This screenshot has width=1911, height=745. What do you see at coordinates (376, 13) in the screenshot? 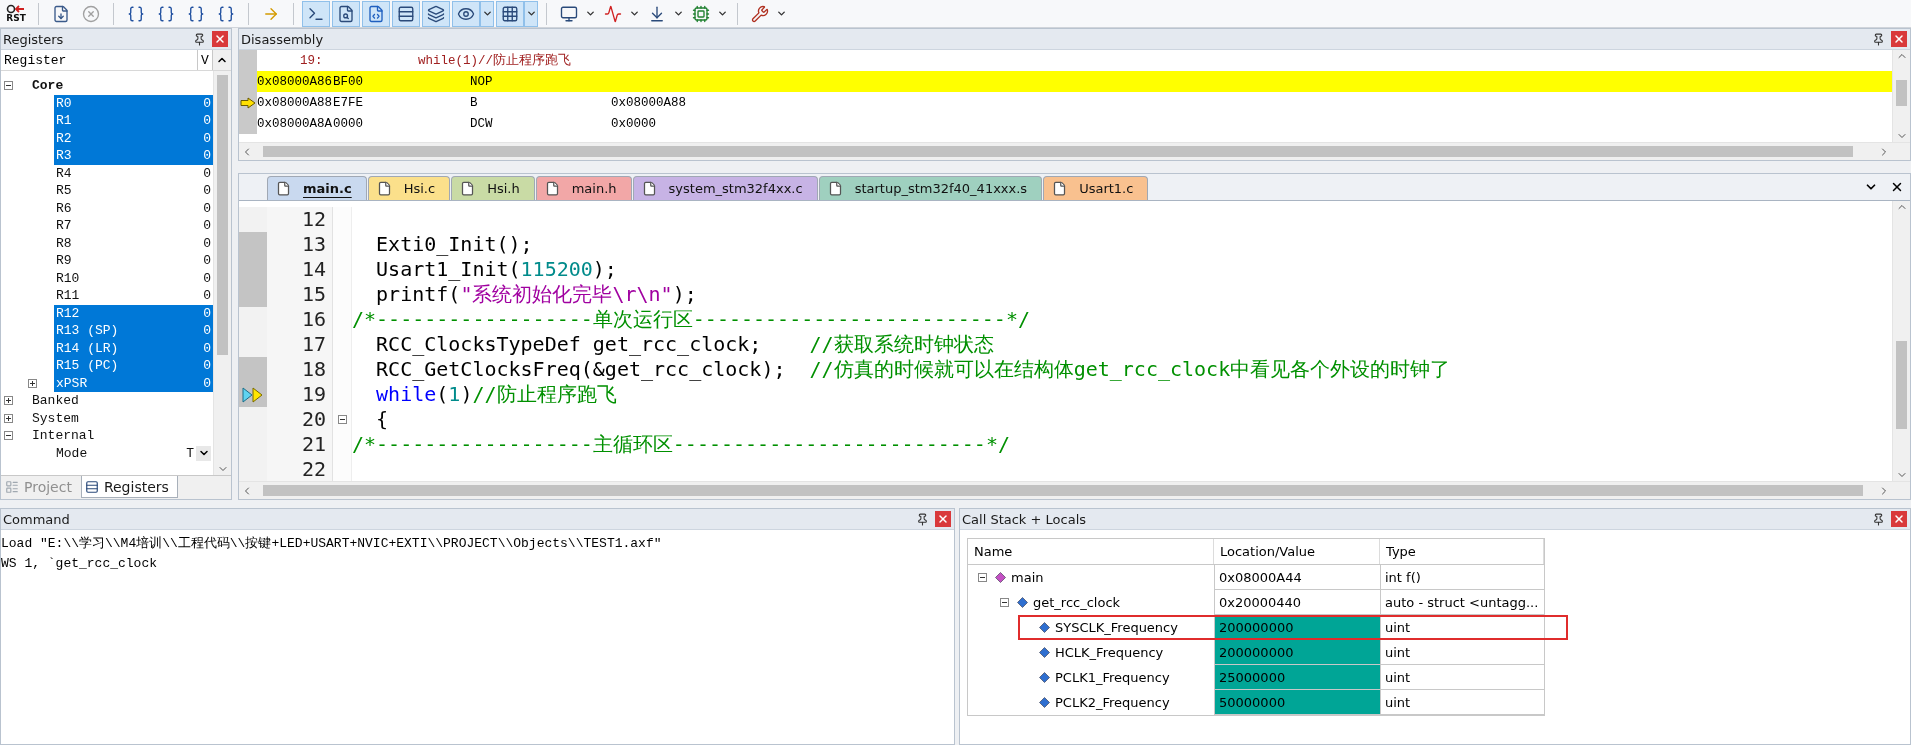
I see `symbols-window-button` at bounding box center [376, 13].